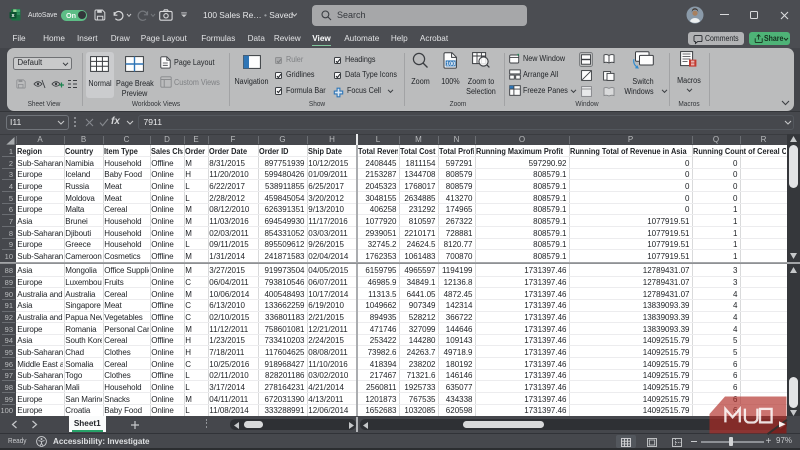 The image size is (800, 450). Describe the element at coordinates (450, 64) in the screenshot. I see `svg-text: 100` at that location.